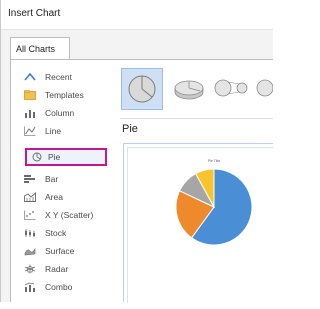 The width and height of the screenshot is (320, 309). Describe the element at coordinates (30, 215) in the screenshot. I see `scatter-chart-icon` at that location.